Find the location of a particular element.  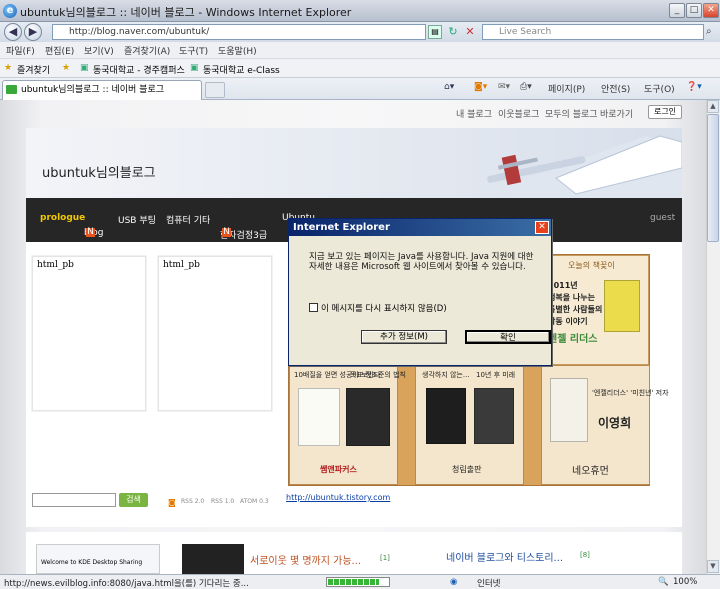

shelf-header: 오늘의 책꽂이 is located at coordinates (591, 265).